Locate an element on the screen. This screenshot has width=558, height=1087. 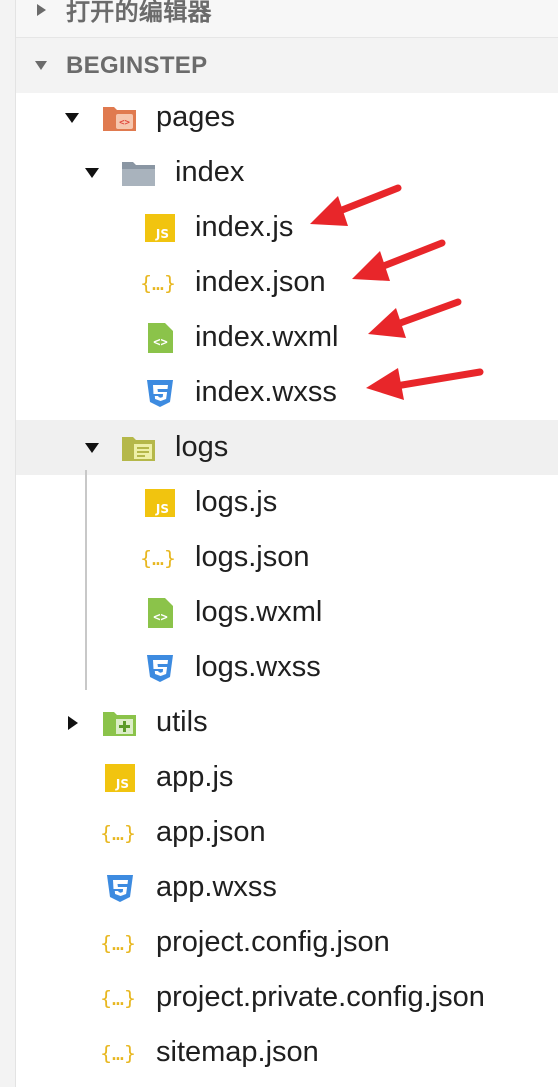
tree-item-label: index is located at coordinates (210, 172).